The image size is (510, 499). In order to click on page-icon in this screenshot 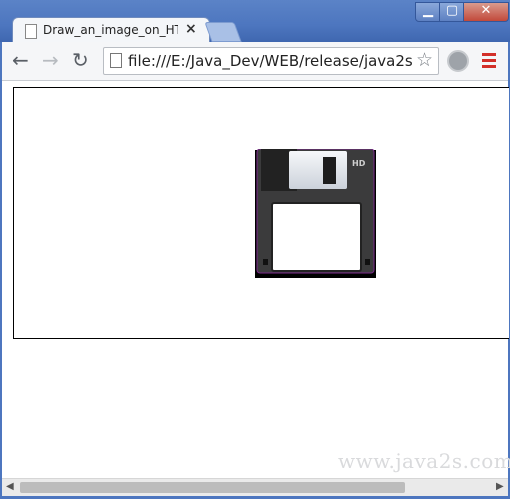, I will do `click(116, 60)`.